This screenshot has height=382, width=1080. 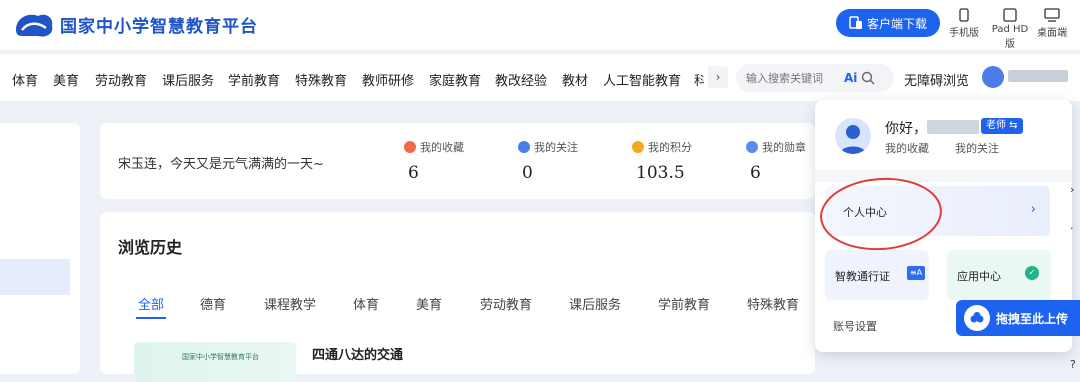 What do you see at coordinates (638, 147) in the screenshot?
I see `coin-icon` at bounding box center [638, 147].